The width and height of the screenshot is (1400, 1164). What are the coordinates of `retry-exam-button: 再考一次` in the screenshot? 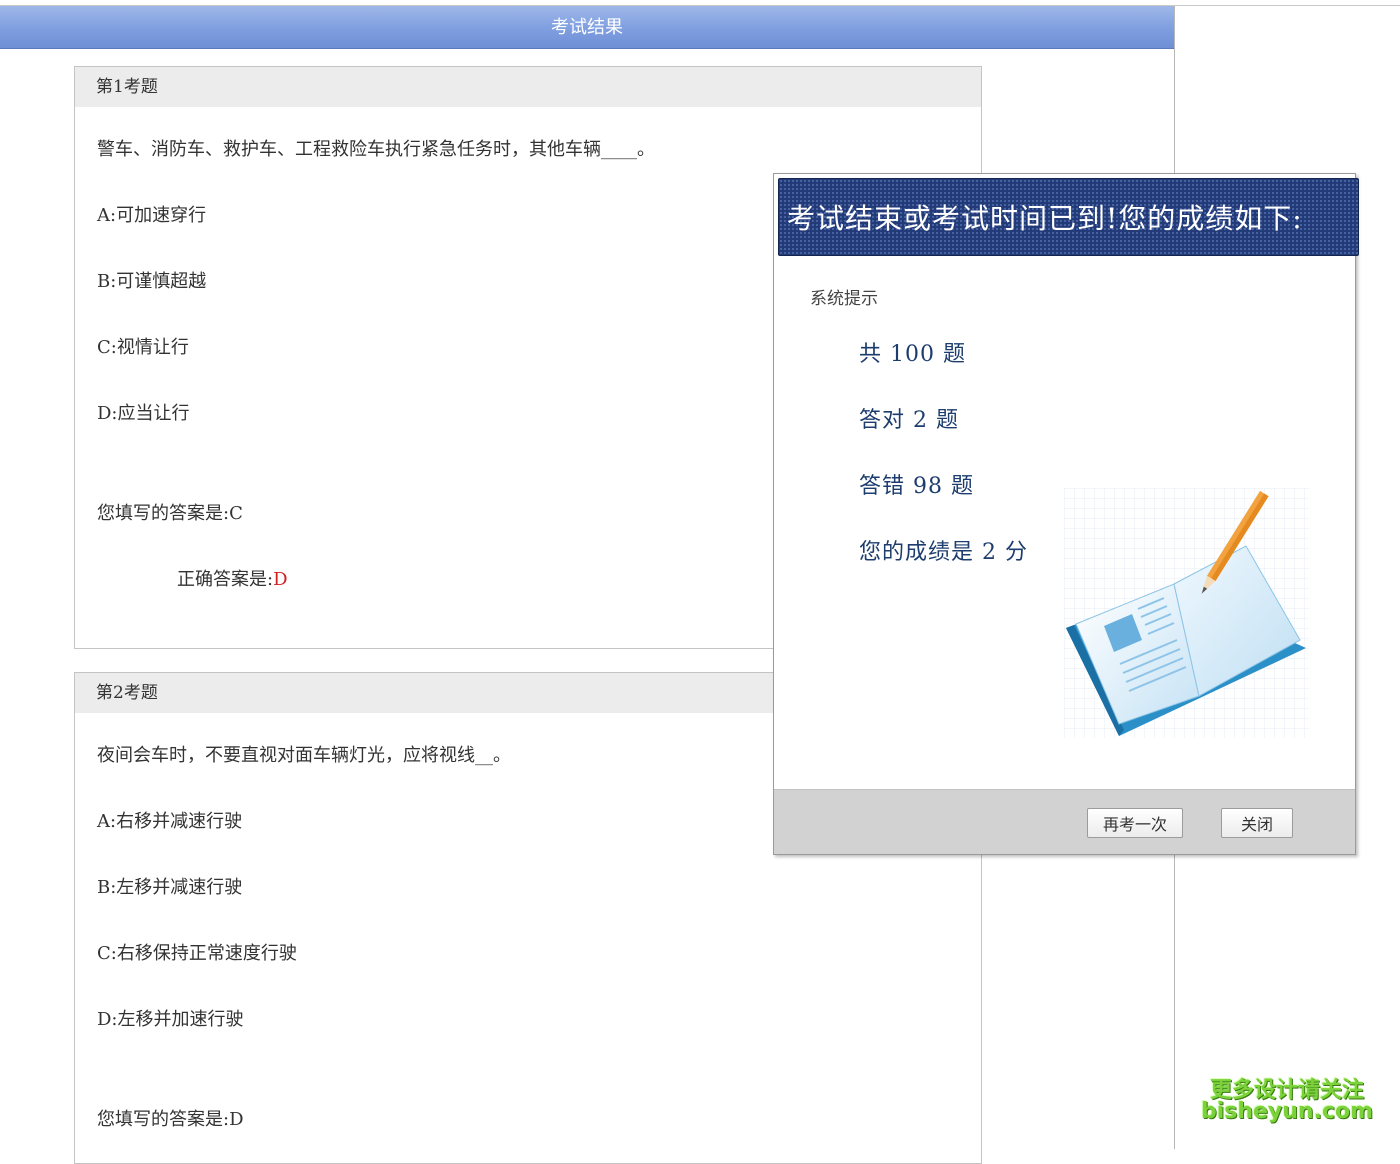 It's located at (1135, 823).